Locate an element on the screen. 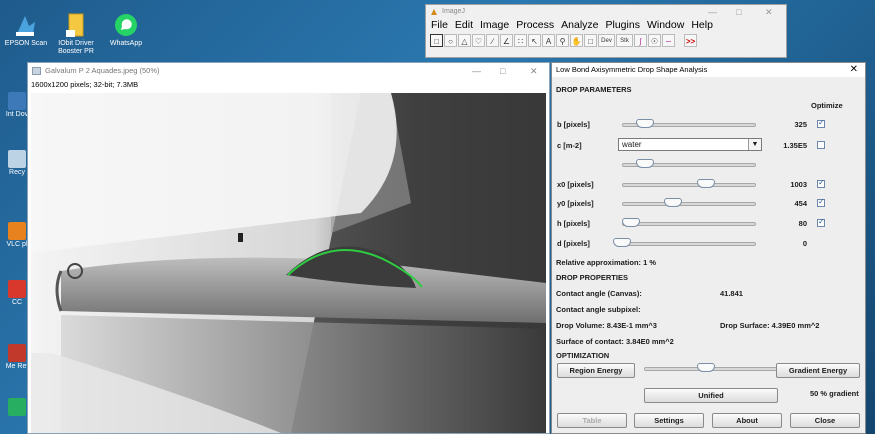 The height and width of the screenshot is (434, 875). param-label-c: c [m-2] is located at coordinates (569, 145).